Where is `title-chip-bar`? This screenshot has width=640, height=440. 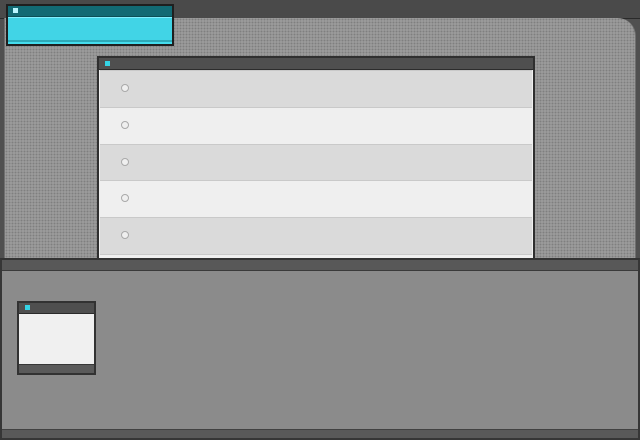 title-chip-bar is located at coordinates (90, 11).